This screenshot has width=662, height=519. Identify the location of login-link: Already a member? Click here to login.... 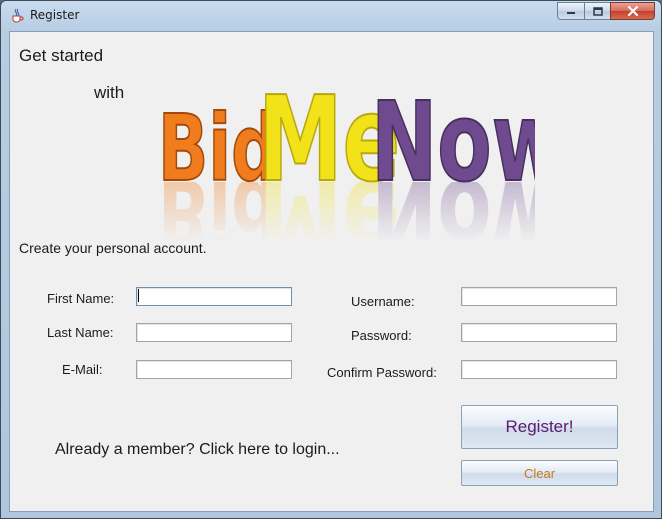
(197, 450).